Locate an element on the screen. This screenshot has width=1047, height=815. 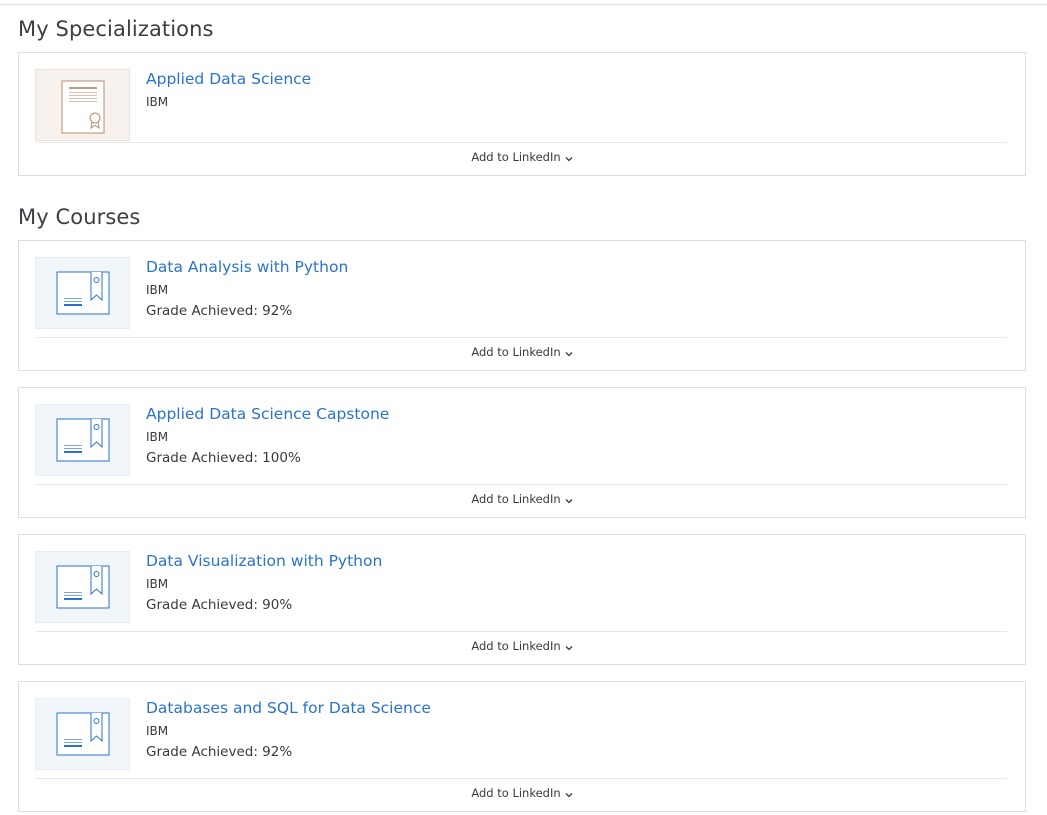
course-title-link: Databases and SQL for Data Science is located at coordinates (288, 708).